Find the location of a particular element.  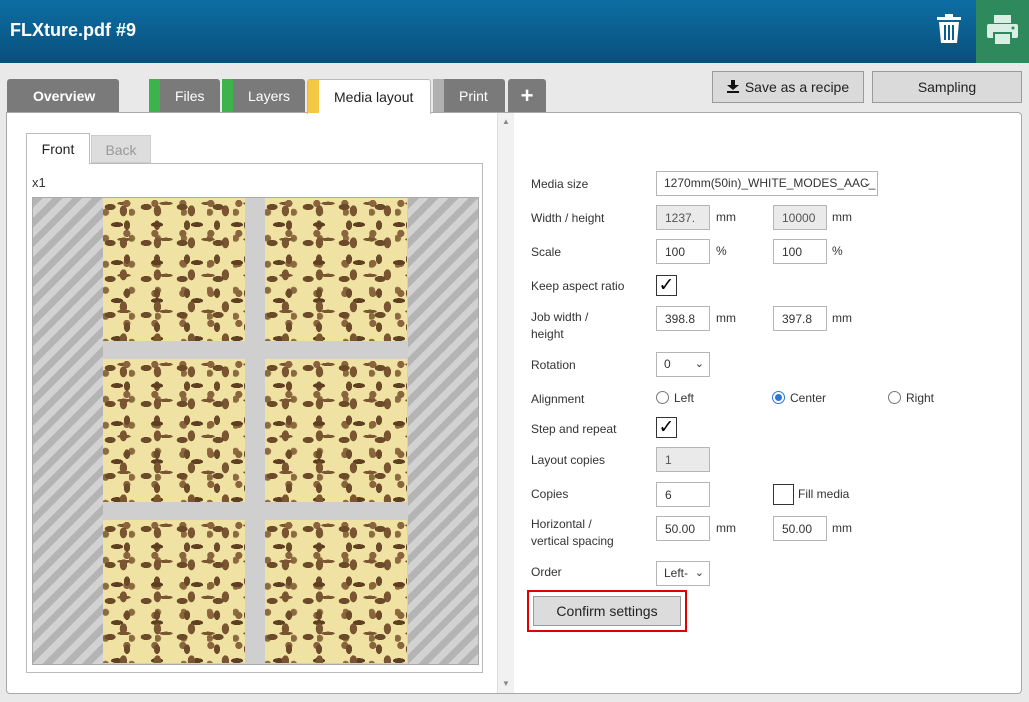

tab-layers: Layers is located at coordinates (263, 95).